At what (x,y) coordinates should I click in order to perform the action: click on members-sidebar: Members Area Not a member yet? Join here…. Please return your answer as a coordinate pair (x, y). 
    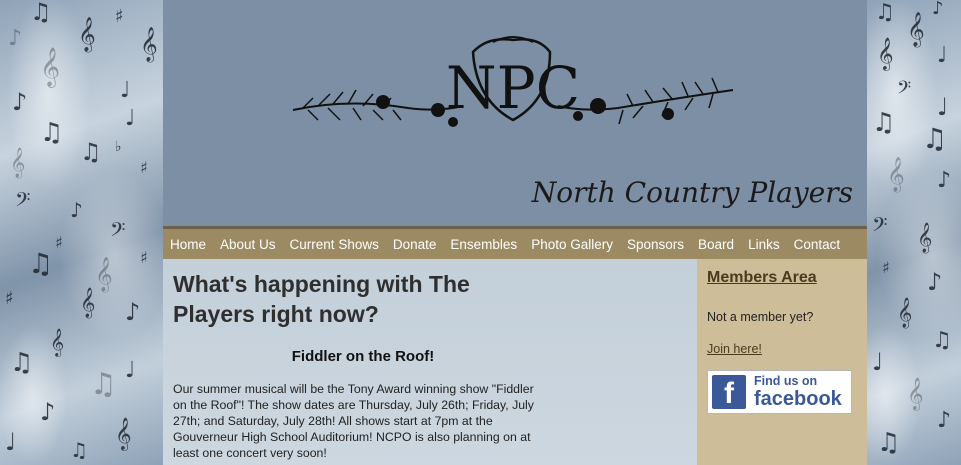
    Looking at the image, I should click on (782, 362).